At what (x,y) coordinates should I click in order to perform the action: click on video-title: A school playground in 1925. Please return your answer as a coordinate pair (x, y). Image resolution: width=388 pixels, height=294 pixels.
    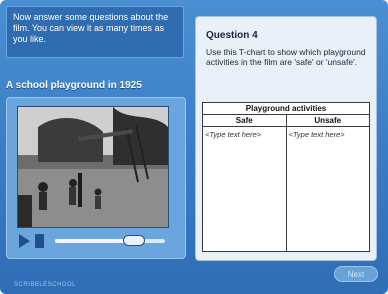
    Looking at the image, I should click on (74, 85).